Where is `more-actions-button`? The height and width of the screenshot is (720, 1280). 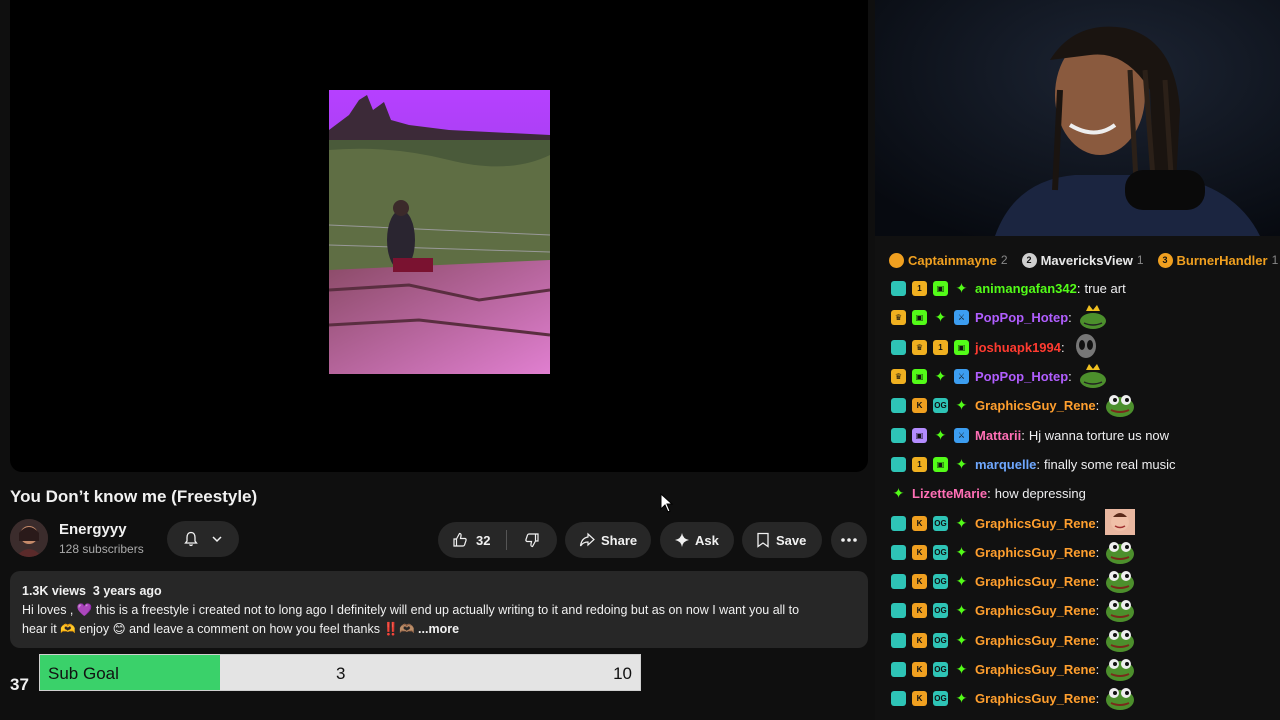
more-actions-button is located at coordinates (849, 540).